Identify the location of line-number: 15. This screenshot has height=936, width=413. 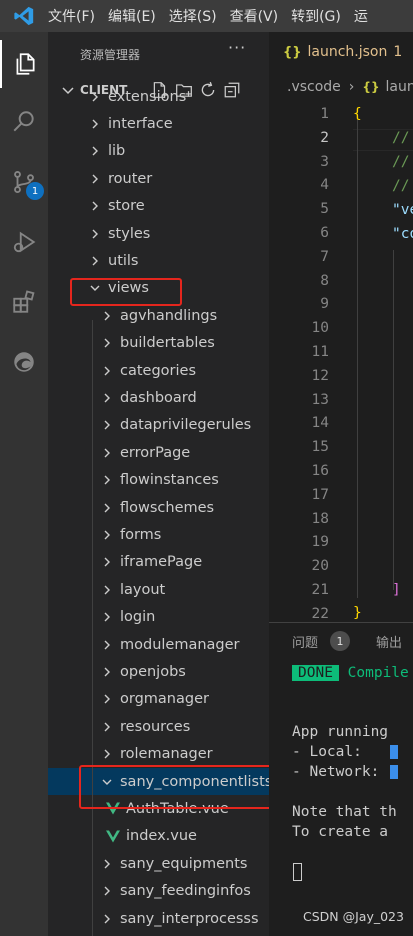
(320, 447).